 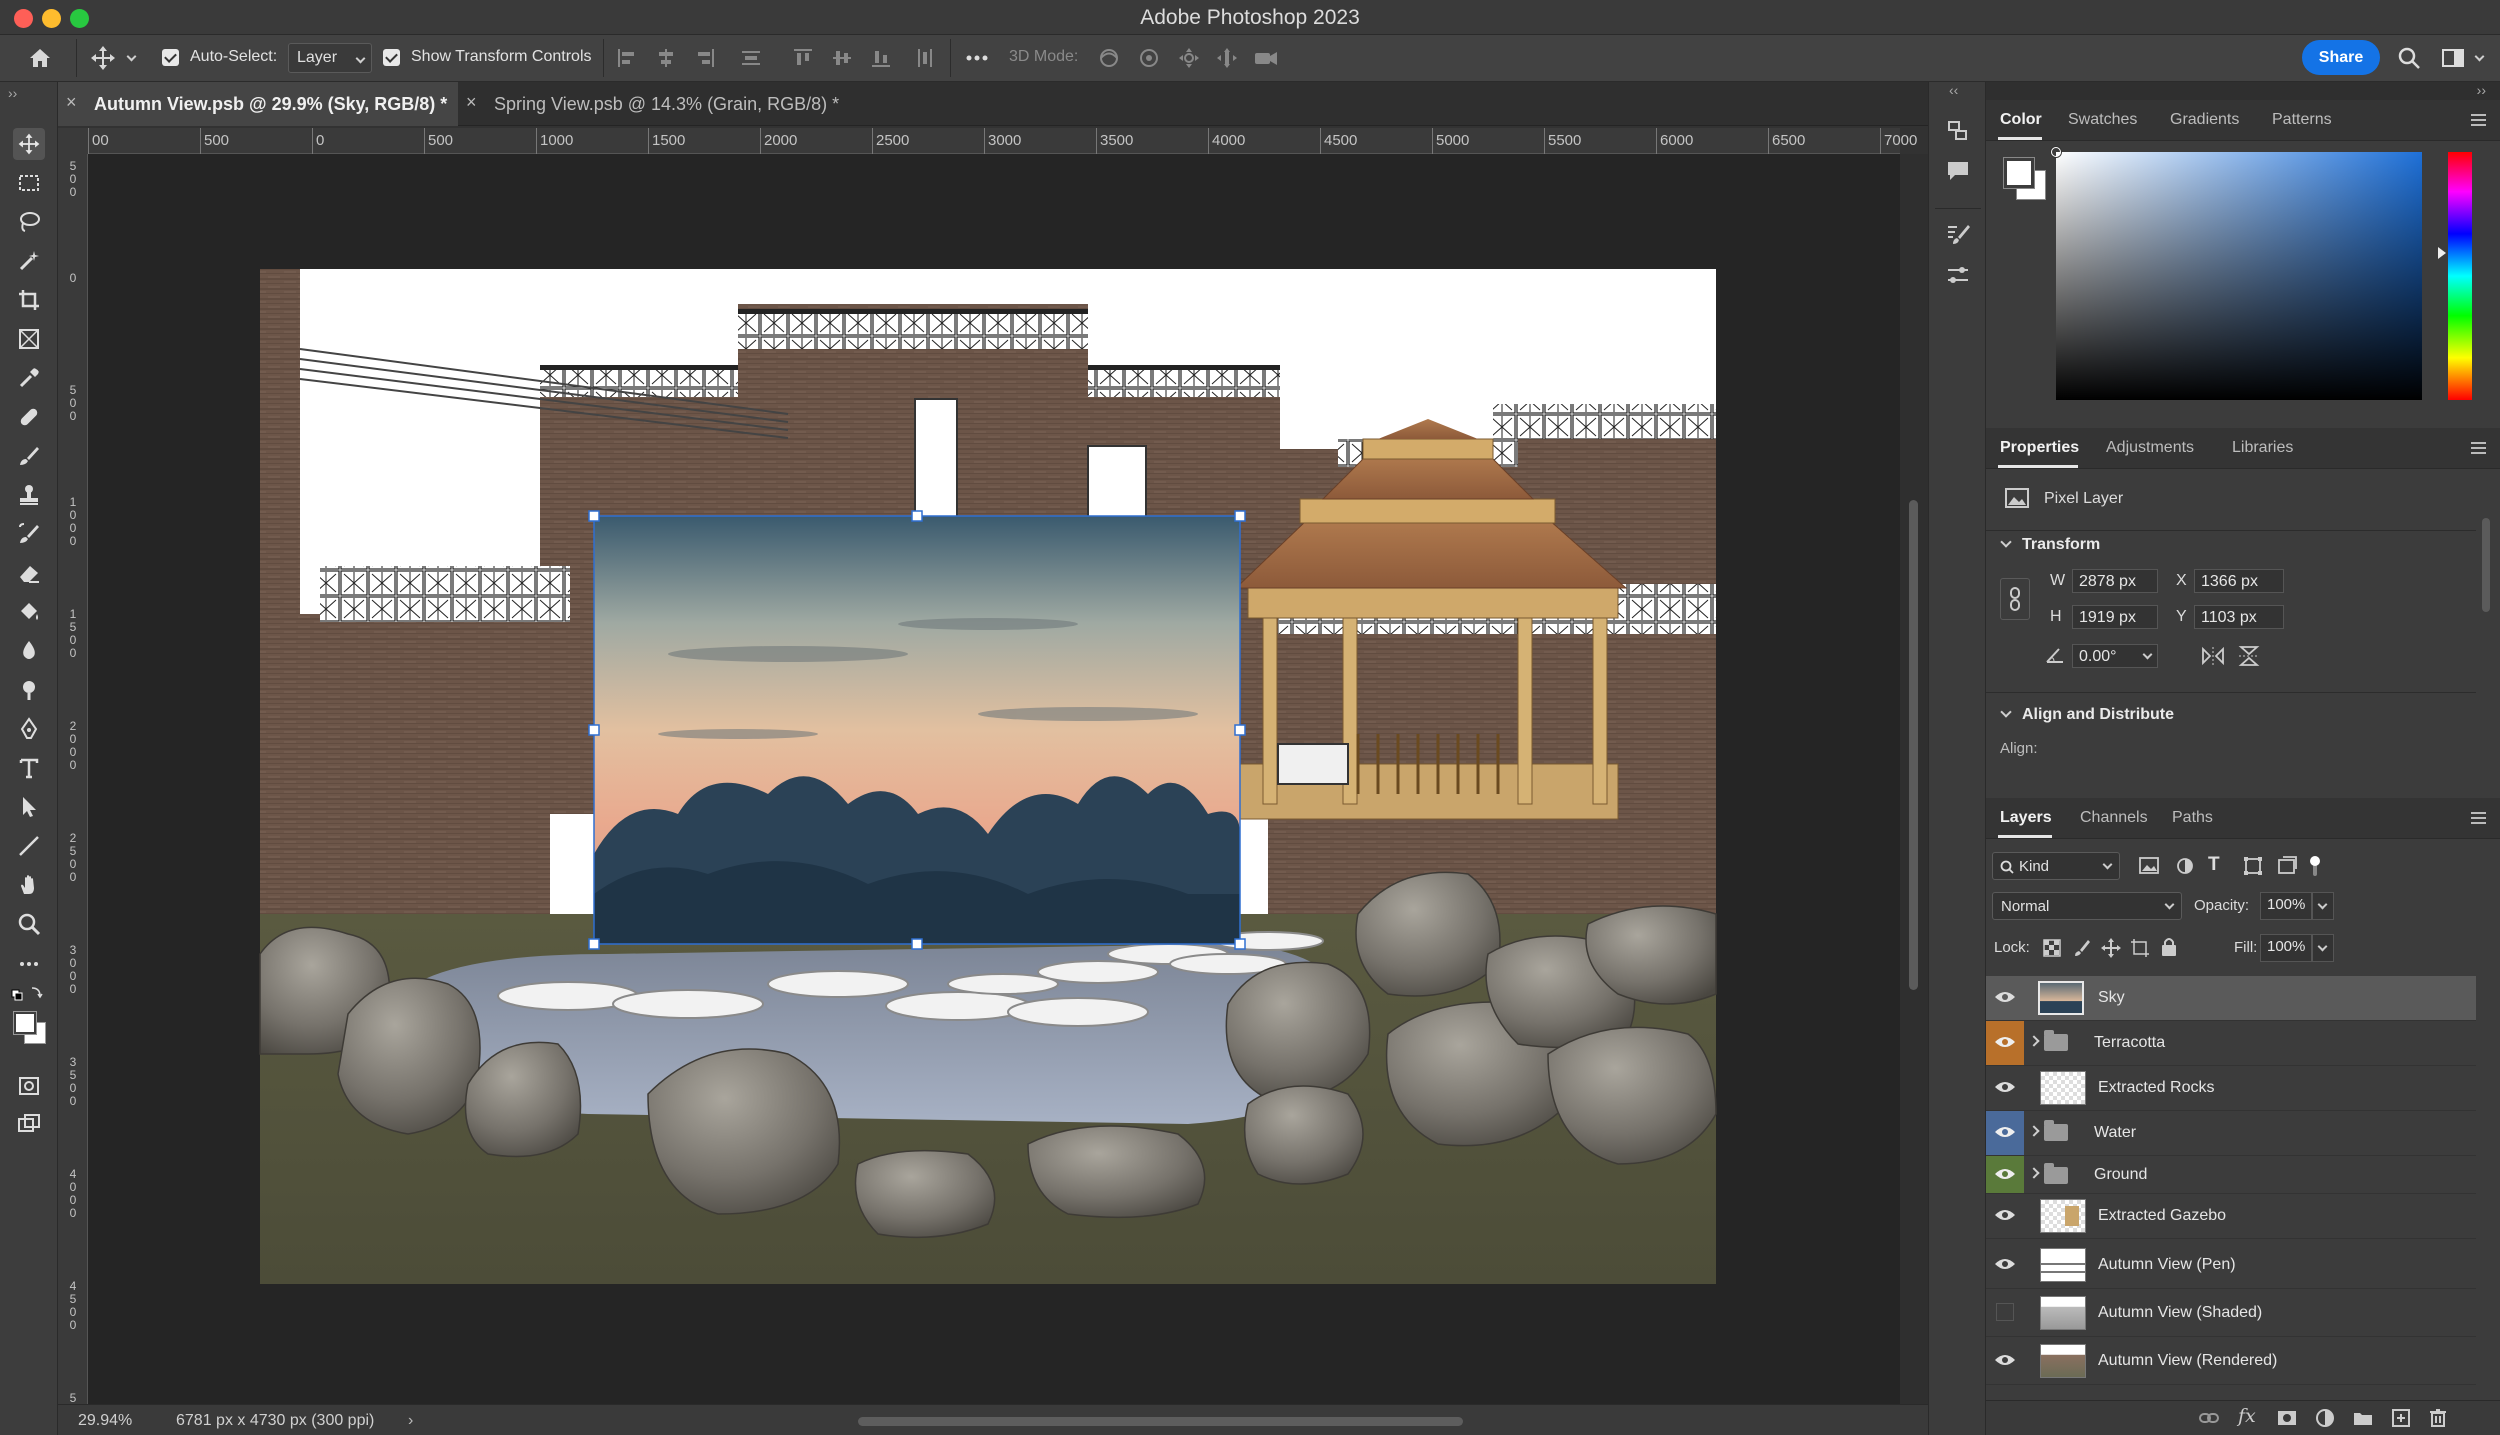 I want to click on 3d-orbit-icon, so click(x=1109, y=58).